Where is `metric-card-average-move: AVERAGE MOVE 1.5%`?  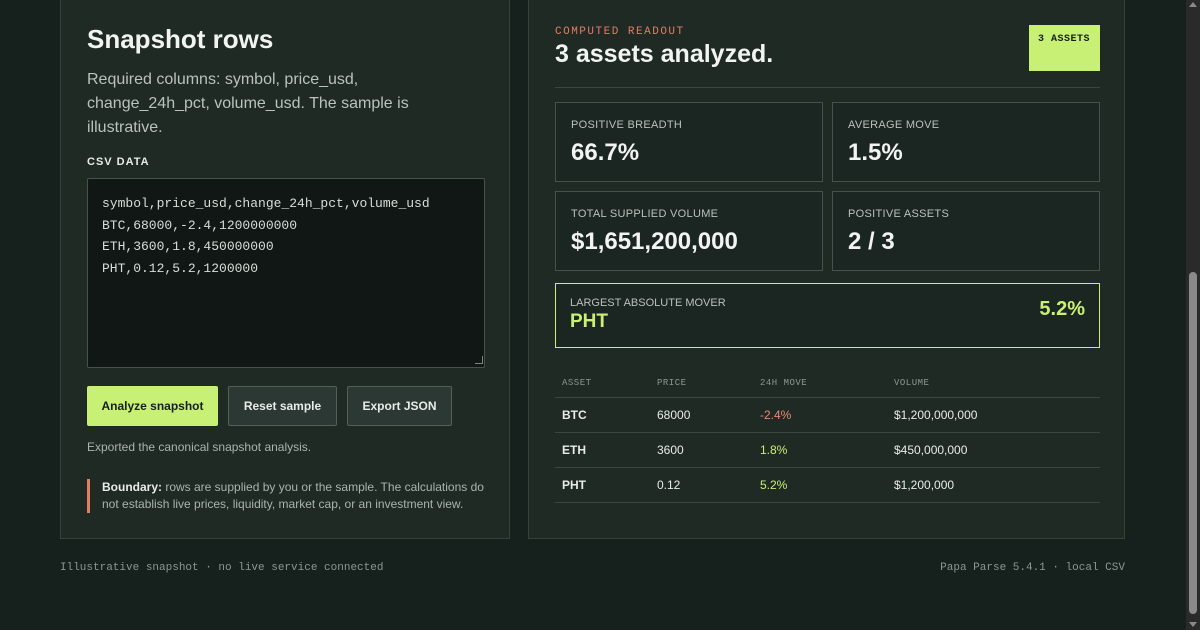
metric-card-average-move: AVERAGE MOVE 1.5% is located at coordinates (966, 142).